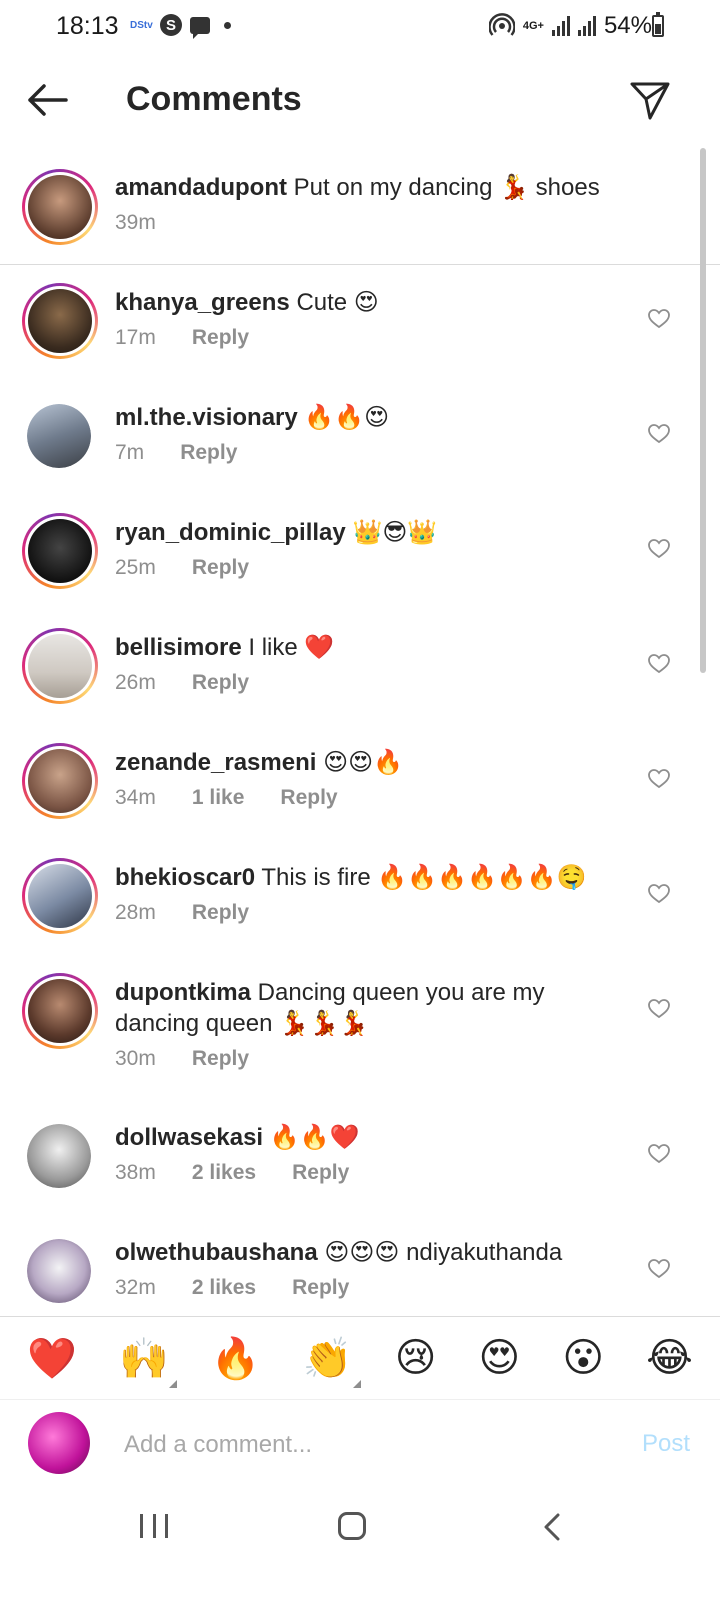 This screenshot has height=1600, width=720. Describe the element at coordinates (443, 1252) in the screenshot. I see `comment-text: 😍😍😍 ndiyakuthanda` at that location.